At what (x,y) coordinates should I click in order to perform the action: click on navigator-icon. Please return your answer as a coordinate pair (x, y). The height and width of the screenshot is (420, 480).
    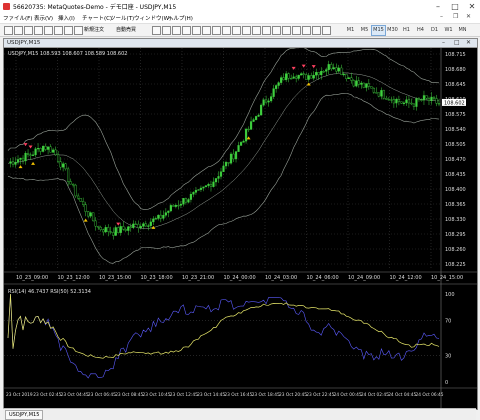
    Looking at the image, I should click on (48, 30).